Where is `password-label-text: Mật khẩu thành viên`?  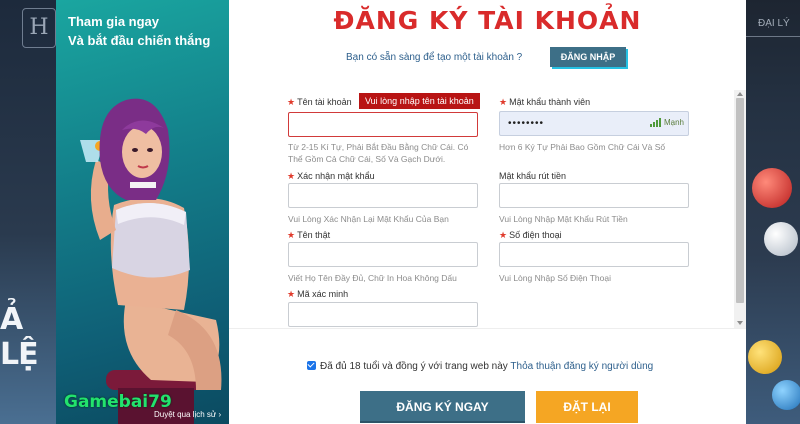
password-label-text: Mật khẩu thành viên is located at coordinates (550, 102).